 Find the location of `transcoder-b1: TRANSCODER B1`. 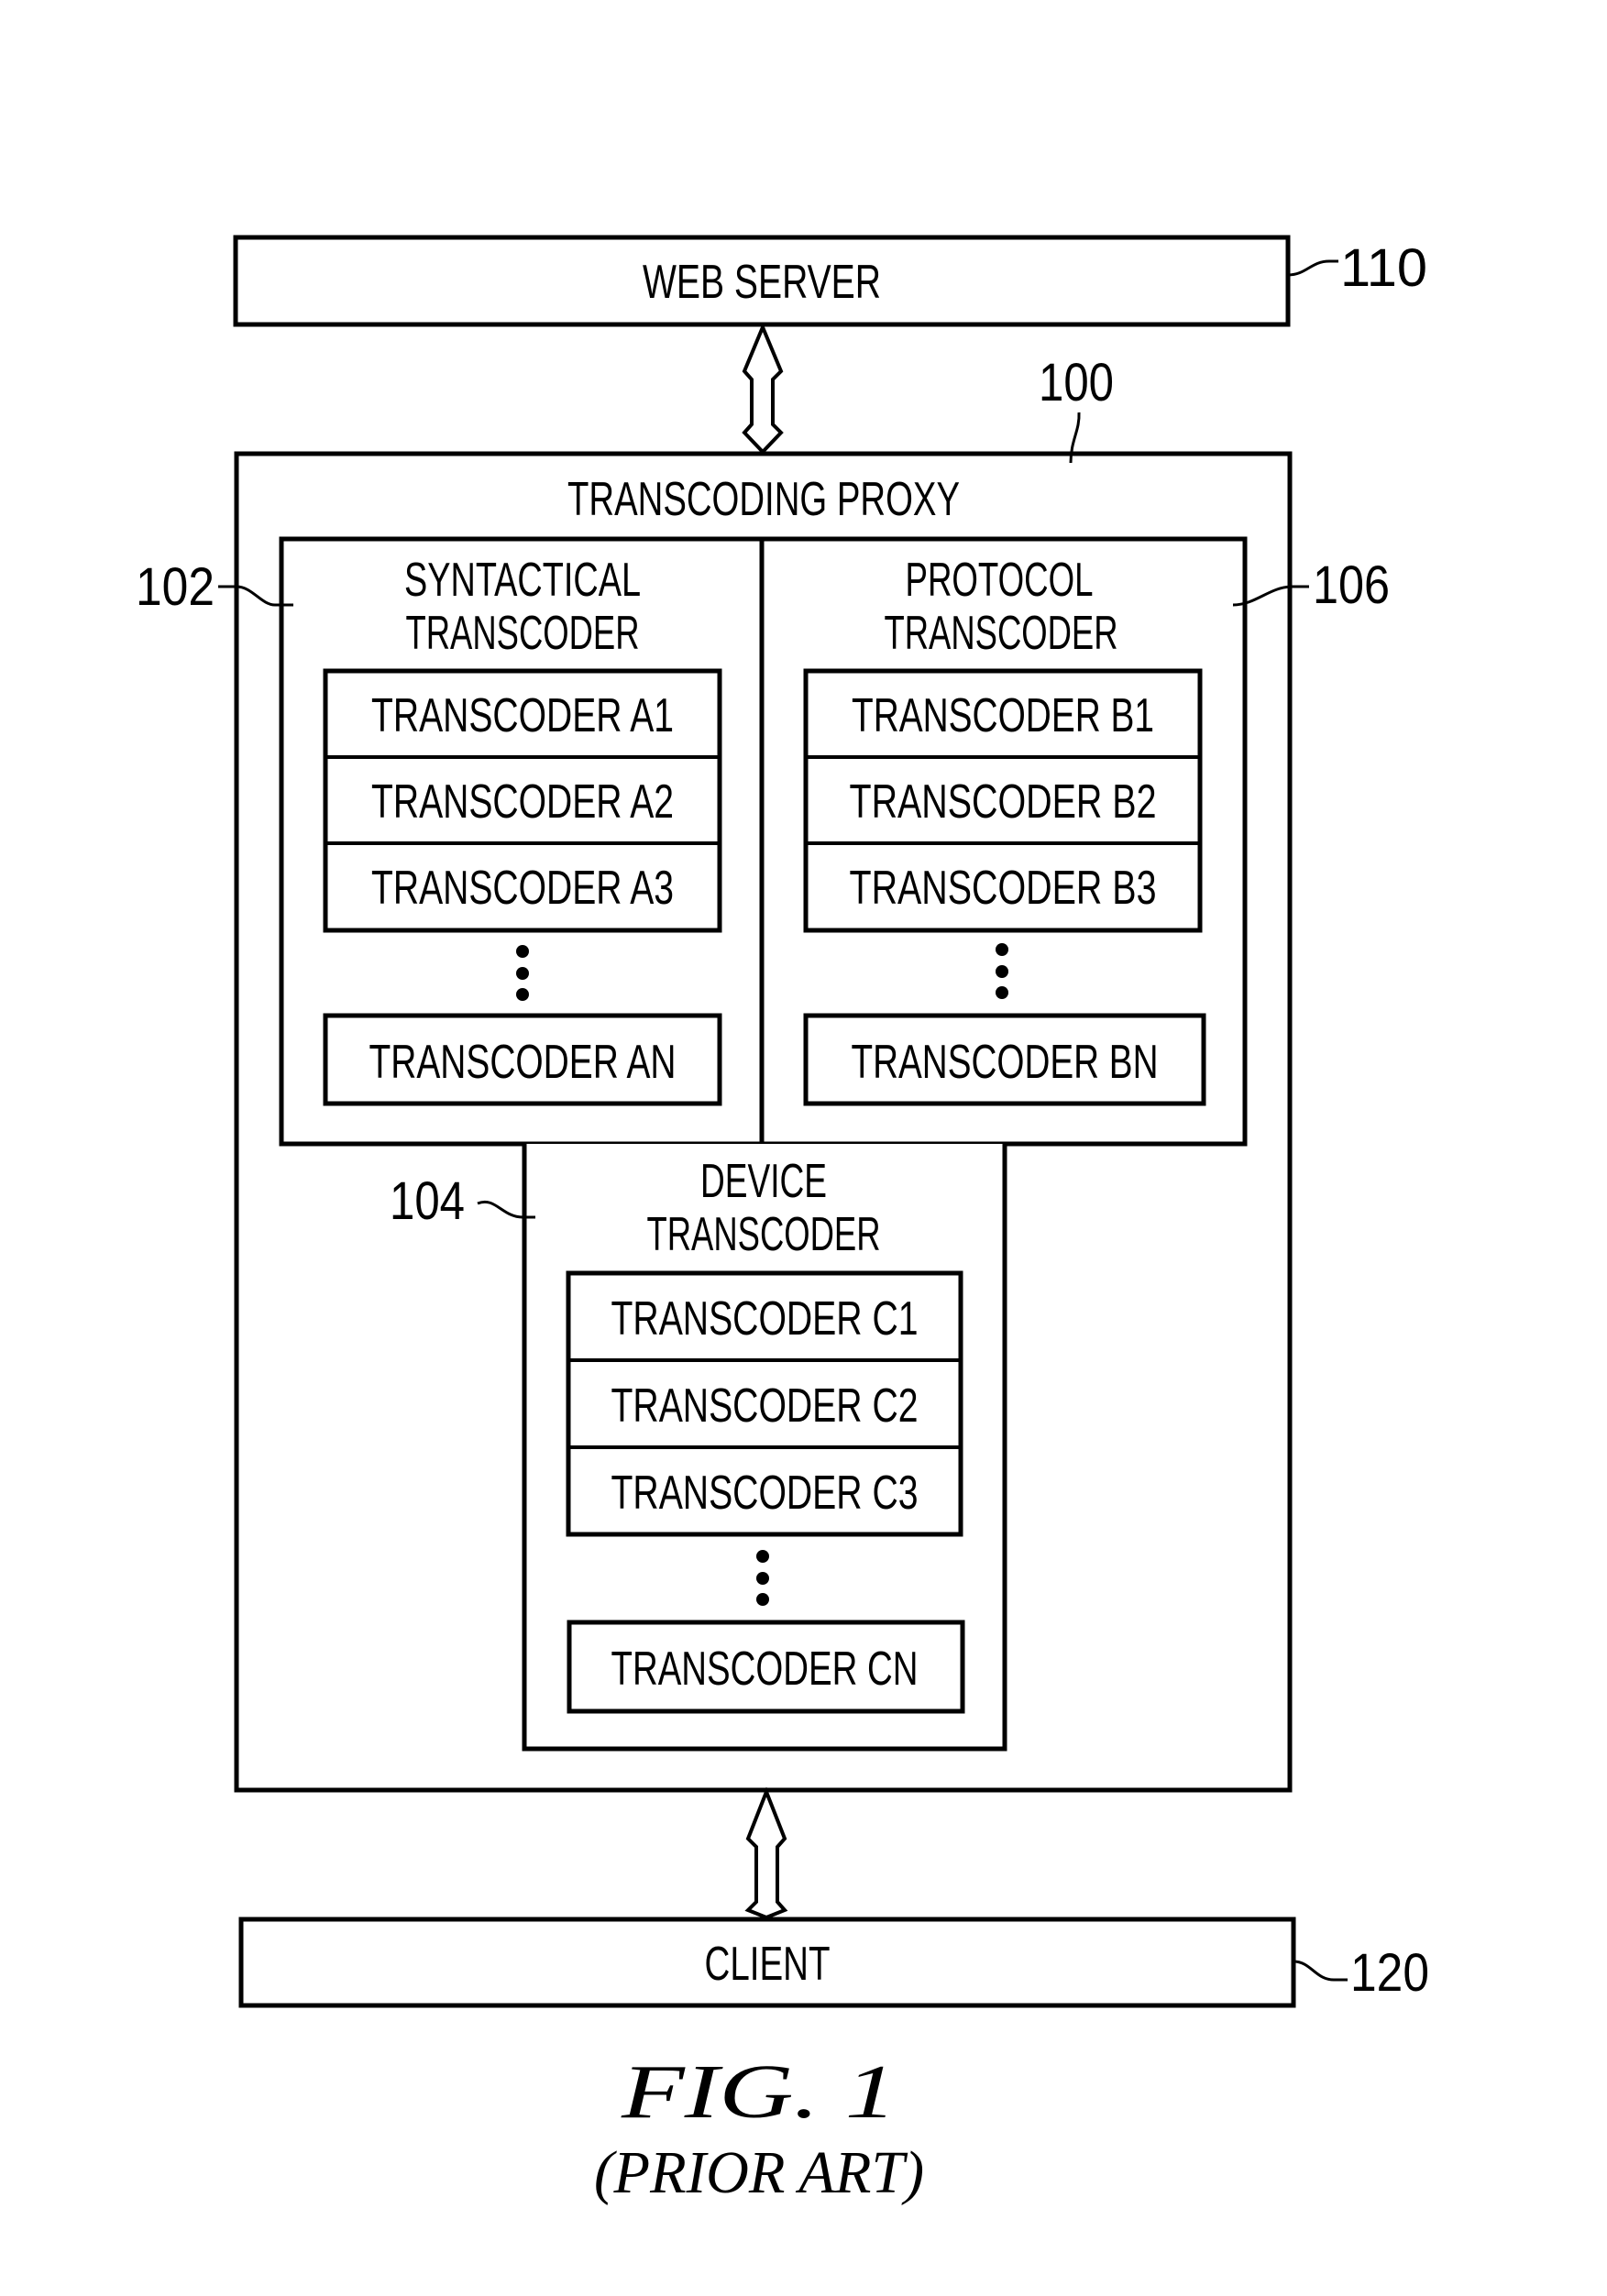

transcoder-b1: TRANSCODER B1 is located at coordinates (1003, 715).